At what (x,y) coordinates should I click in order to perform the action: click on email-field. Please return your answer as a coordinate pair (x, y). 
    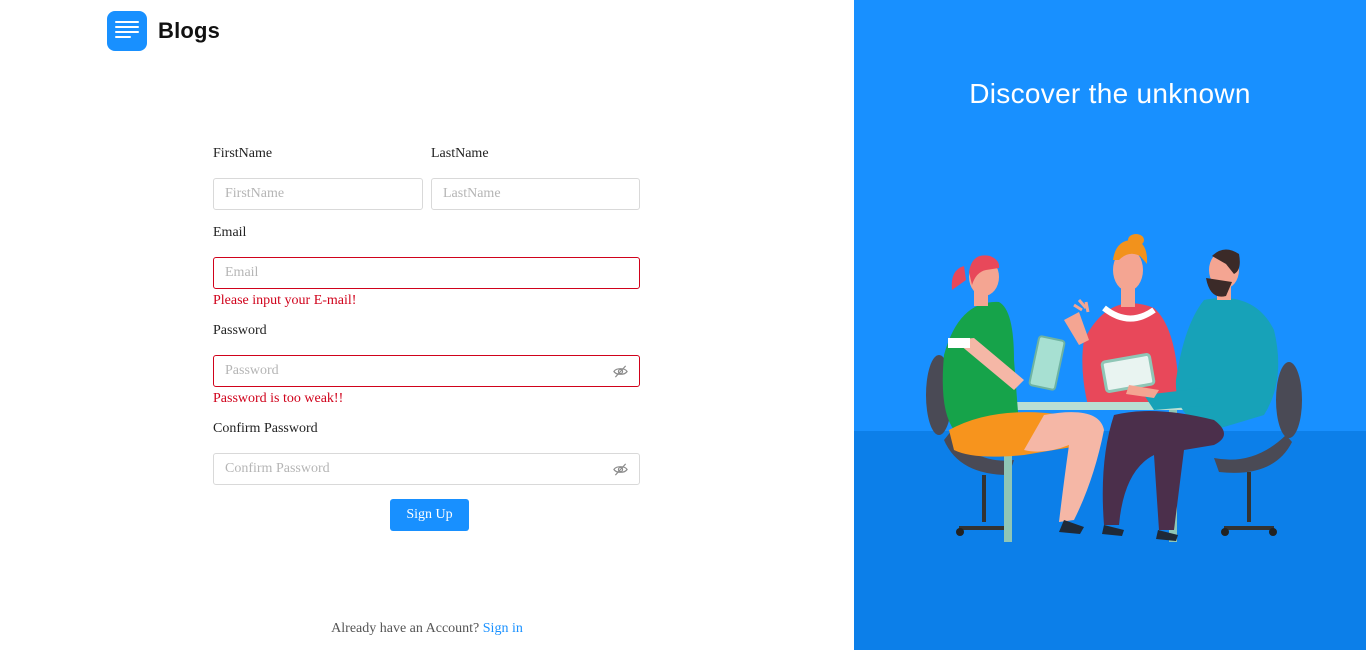
    Looking at the image, I should click on (426, 273).